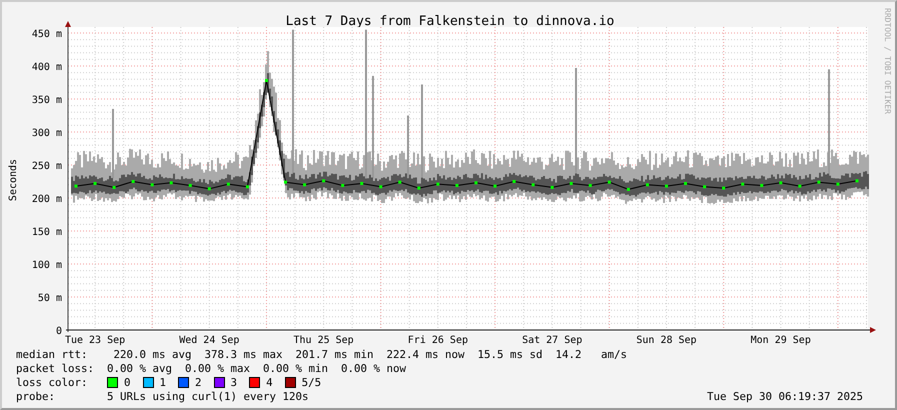 Image resolution: width=897 pixels, height=410 pixels. What do you see at coordinates (47, 100) in the screenshot?
I see `y-tick-label: 350 m` at bounding box center [47, 100].